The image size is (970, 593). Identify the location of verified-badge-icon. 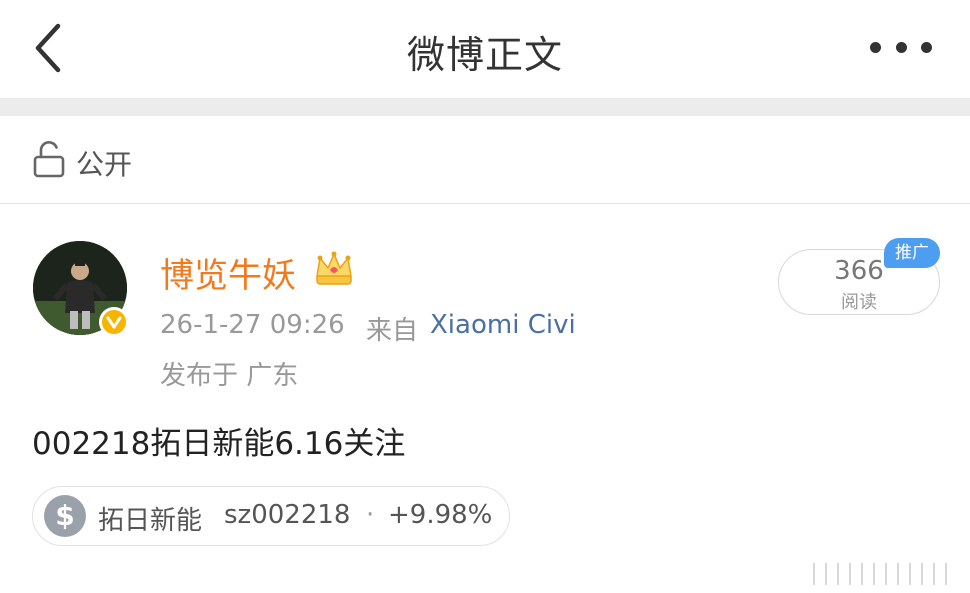
(114, 322).